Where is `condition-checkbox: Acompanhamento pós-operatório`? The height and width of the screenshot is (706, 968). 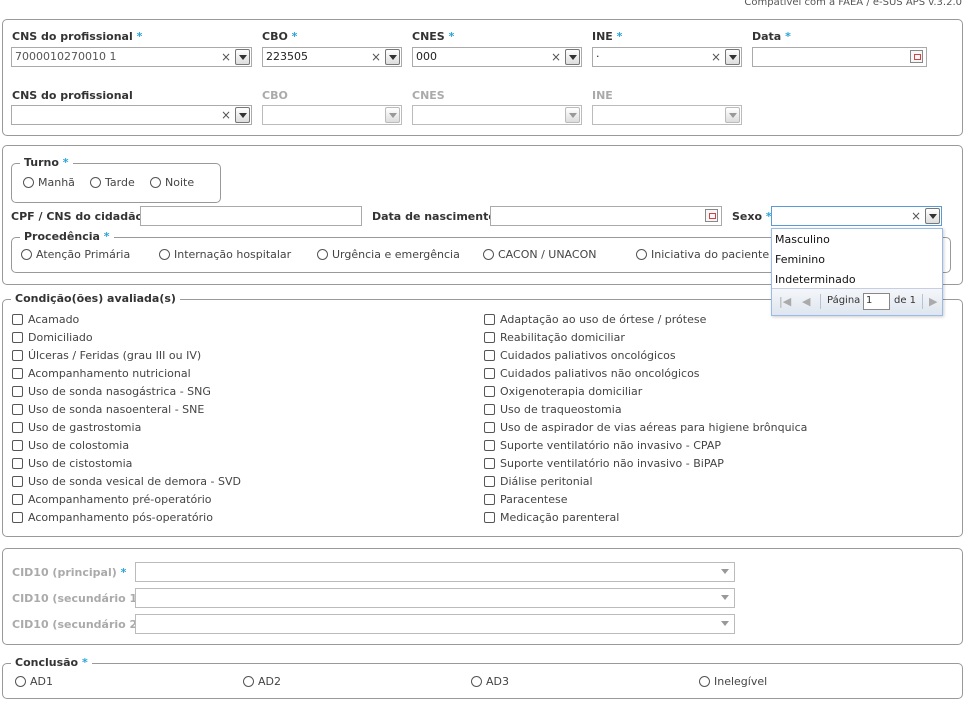 condition-checkbox: Acompanhamento pós-operatório is located at coordinates (112, 518).